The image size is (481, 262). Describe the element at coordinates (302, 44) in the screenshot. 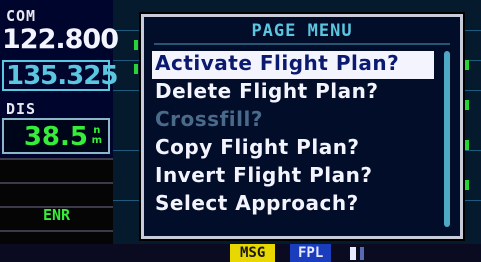

I see `title-divider` at that location.